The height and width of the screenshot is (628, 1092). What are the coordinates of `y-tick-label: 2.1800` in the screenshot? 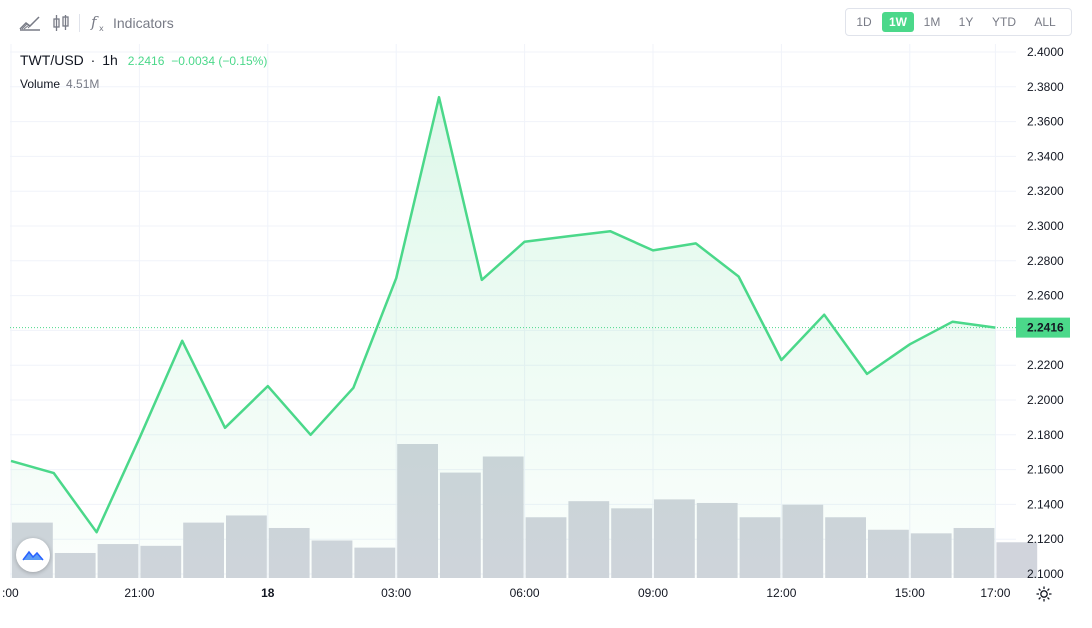 It's located at (1045, 435).